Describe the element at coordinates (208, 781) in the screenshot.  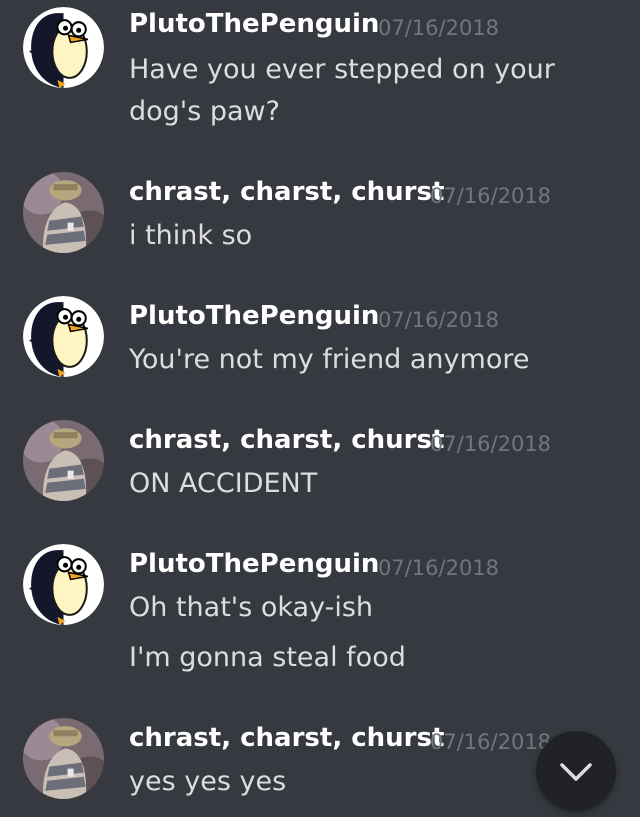
I see `message-text: yes yes yes` at that location.